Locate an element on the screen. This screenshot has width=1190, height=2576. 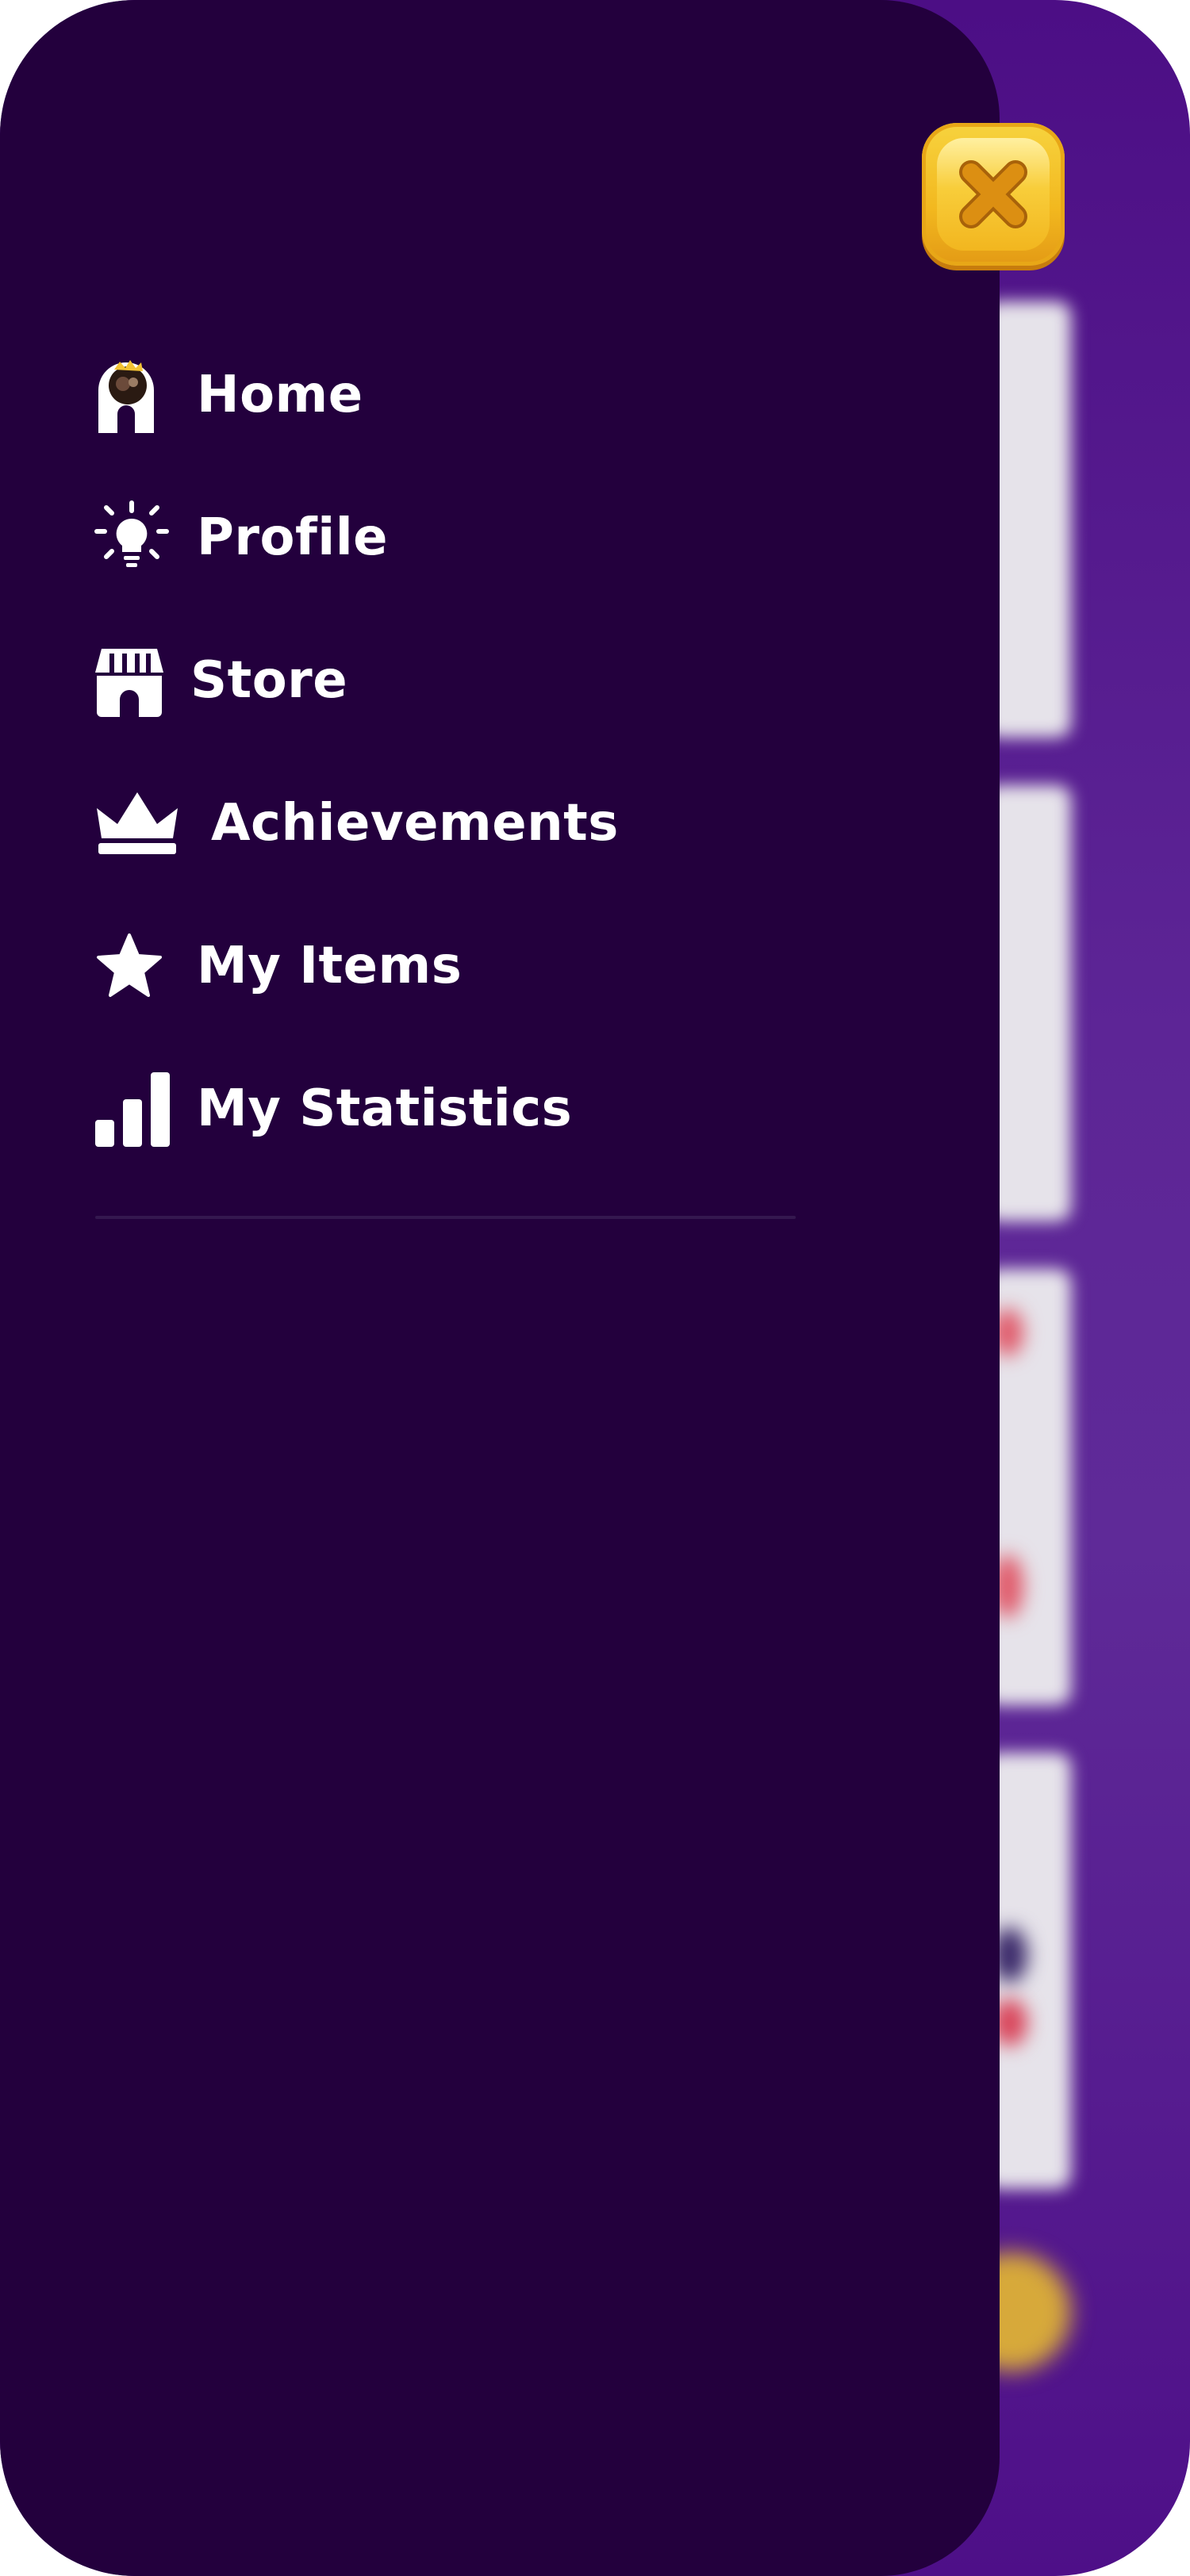
bar-chart-icon is located at coordinates (133, 1108).